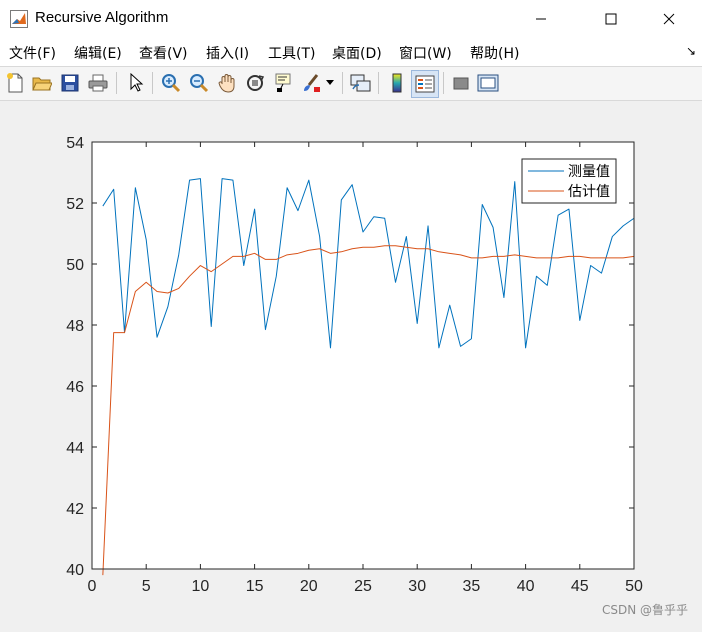 The image size is (702, 632). Describe the element at coordinates (330, 83) in the screenshot. I see `brush-dropdown-icon` at that location.